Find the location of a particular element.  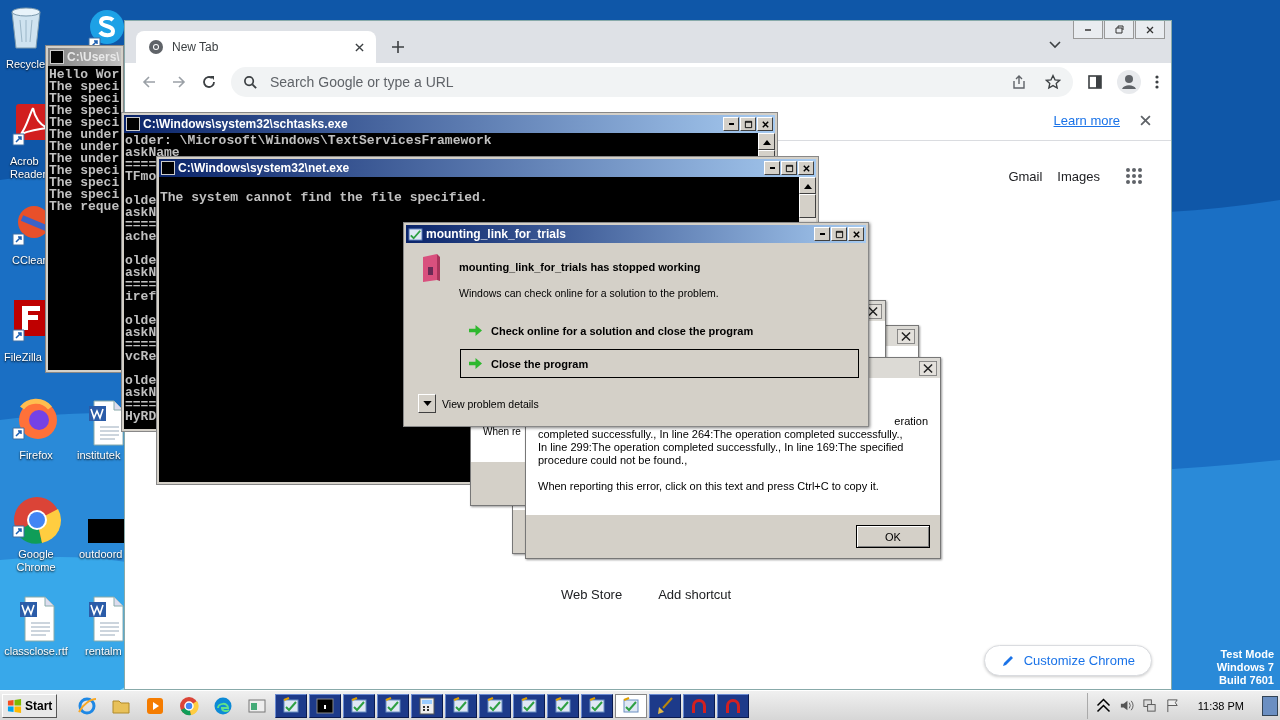

title-bar: C:\Windows\system32\schtasks.exe is located at coordinates (449, 124).